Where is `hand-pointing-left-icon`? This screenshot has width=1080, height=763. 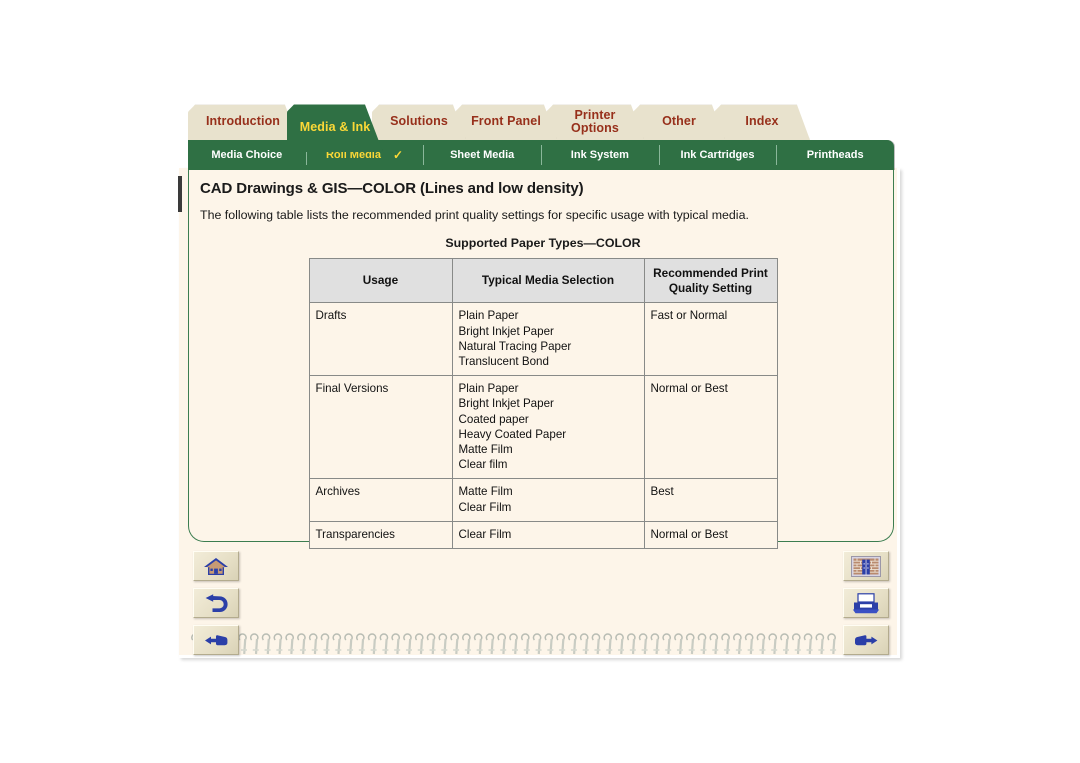
hand-pointing-left-icon is located at coordinates (216, 639).